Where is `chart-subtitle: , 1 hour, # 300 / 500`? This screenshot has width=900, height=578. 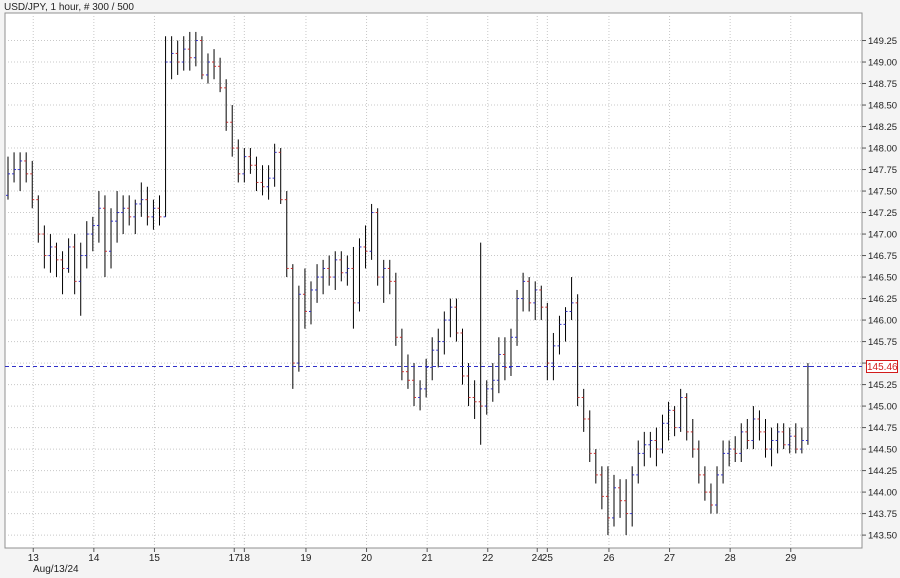 chart-subtitle: , 1 hour, # 300 / 500 is located at coordinates (89, 7).